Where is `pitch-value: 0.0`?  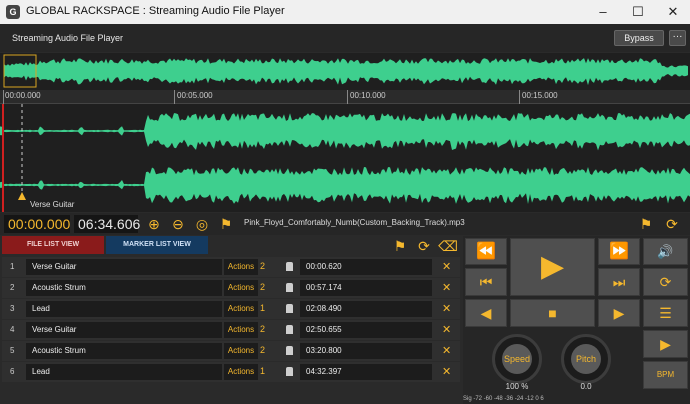 pitch-value: 0.0 is located at coordinates (586, 386).